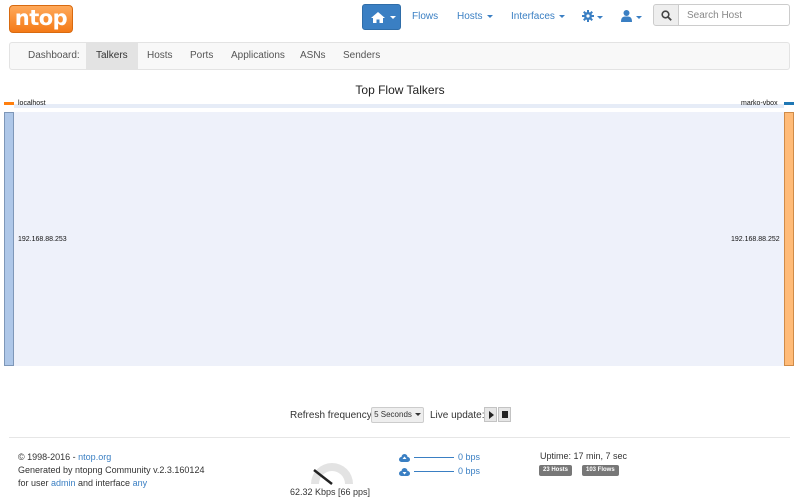 The width and height of the screenshot is (800, 498). What do you see at coordinates (556, 470) in the screenshot?
I see `hosts-count-badge: 23 Hosts` at bounding box center [556, 470].